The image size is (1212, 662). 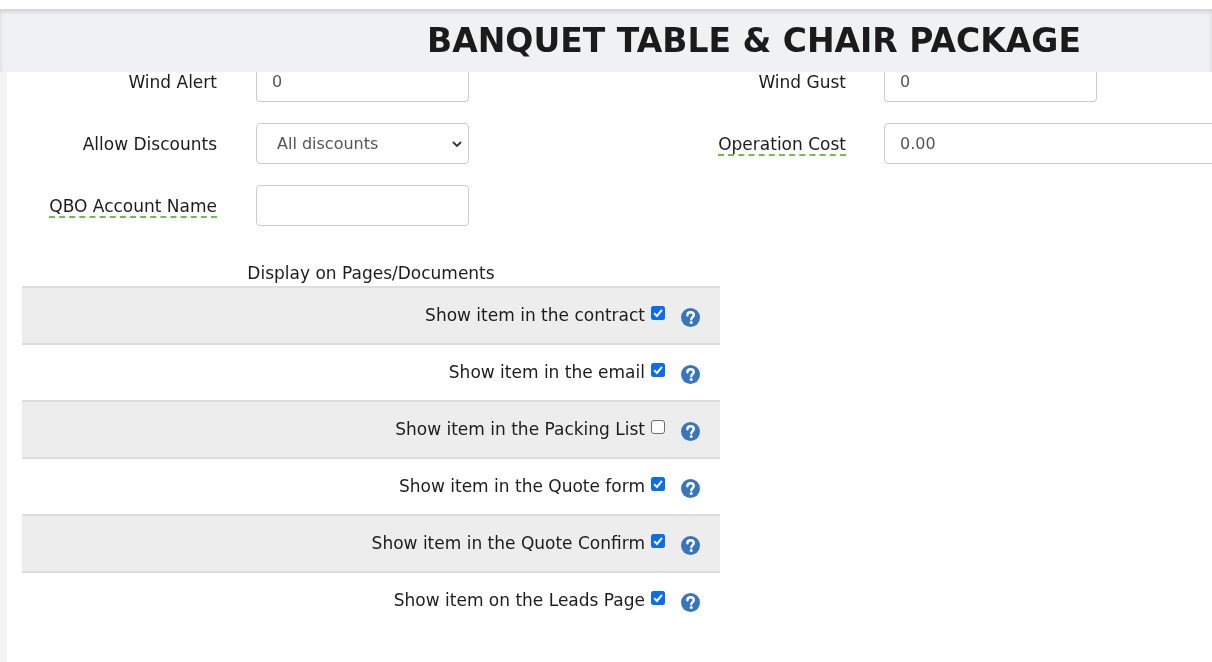 What do you see at coordinates (508, 543) in the screenshot?
I see `option-label: Show item in the Quote Confirm` at bounding box center [508, 543].